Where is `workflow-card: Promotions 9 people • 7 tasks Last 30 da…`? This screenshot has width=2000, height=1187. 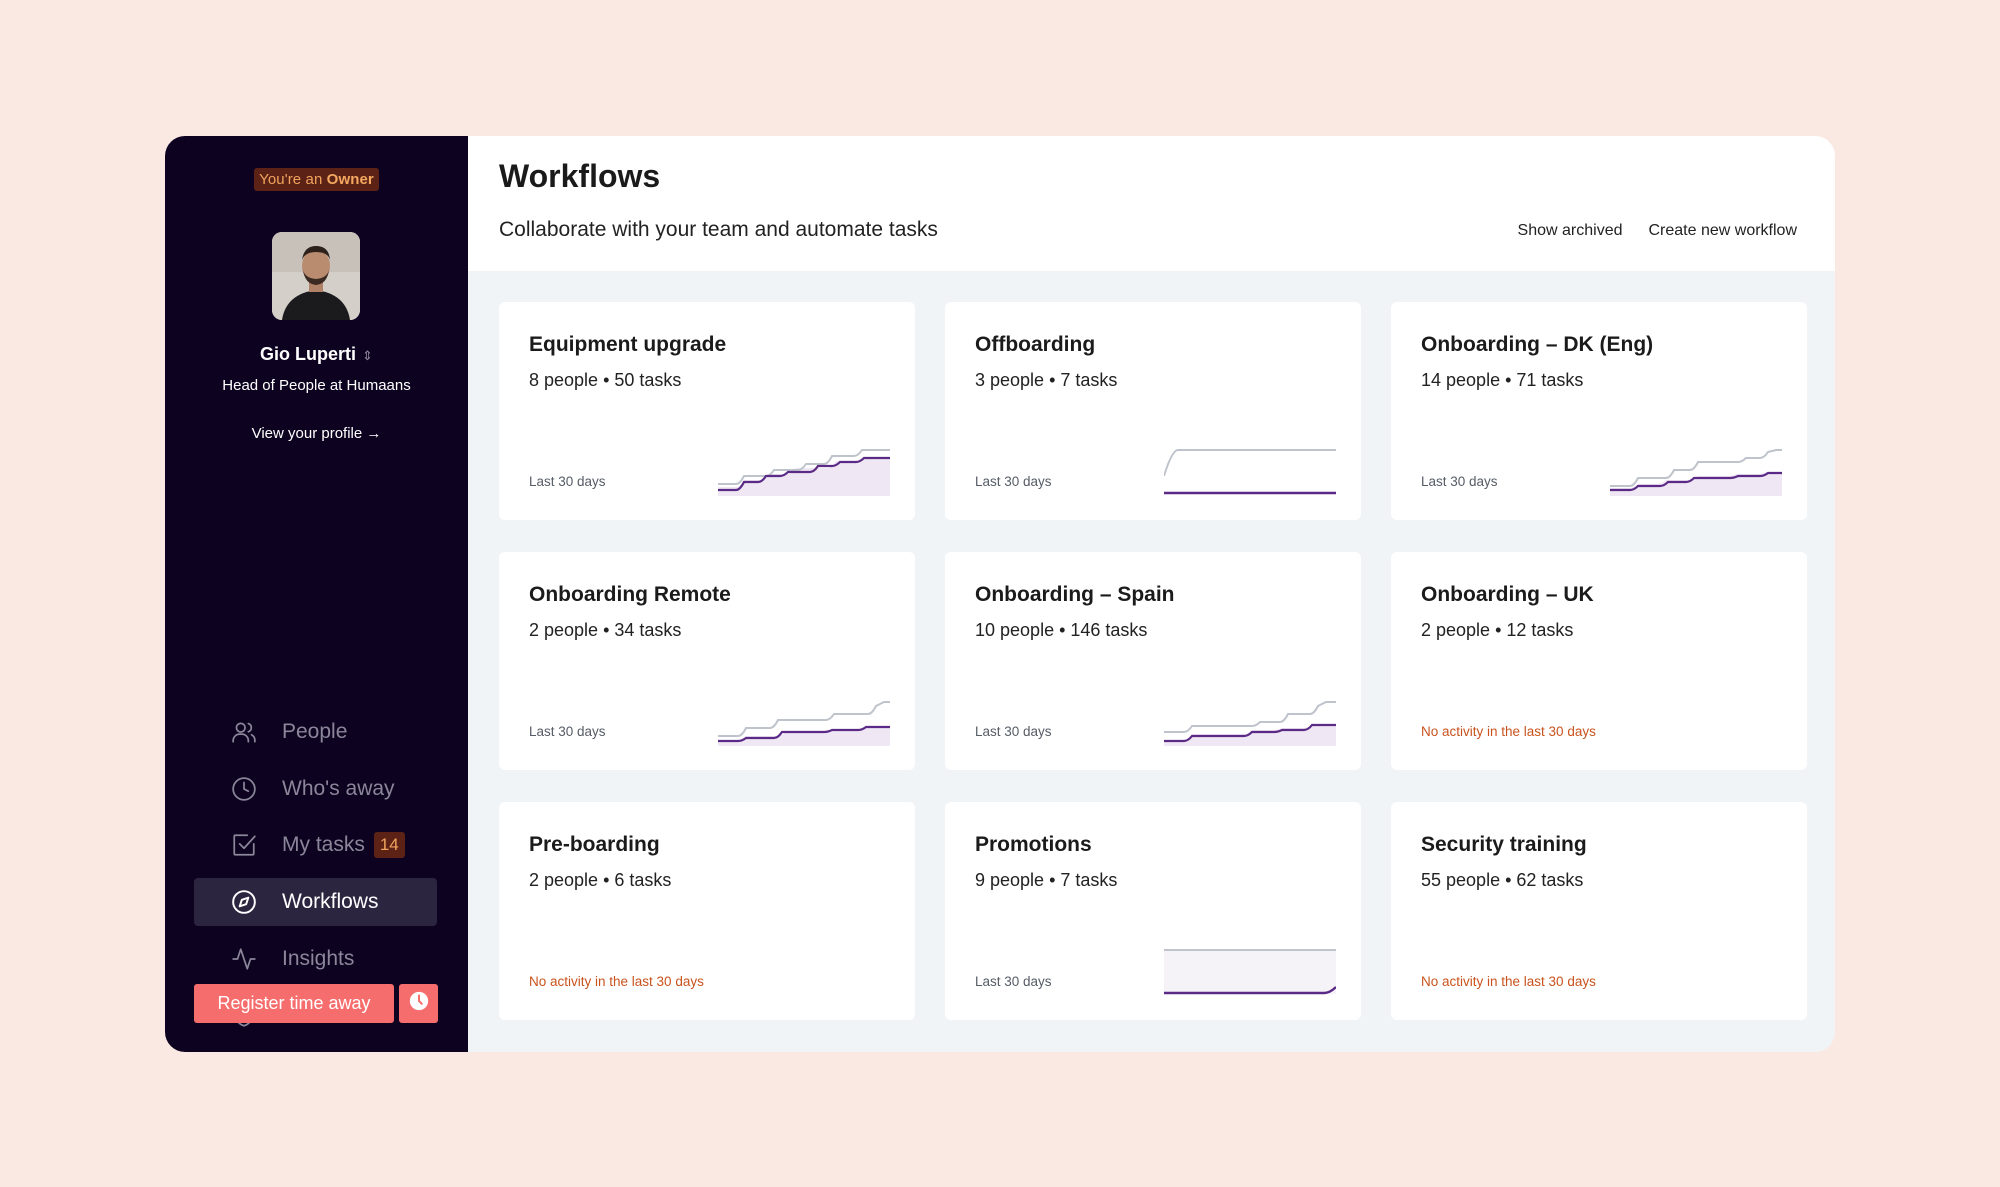
workflow-card: Promotions 9 people • 7 tasks Last 30 da… is located at coordinates (1153, 911).